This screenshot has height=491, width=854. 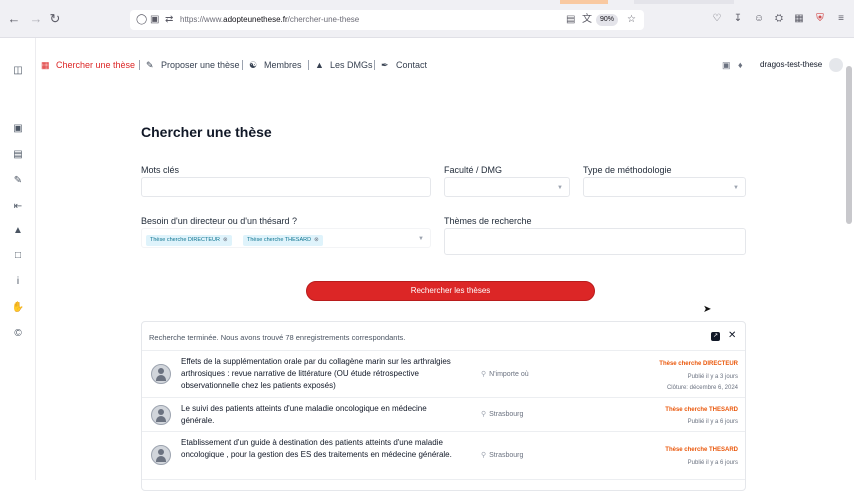 I want to click on reload-icon: ↻, so click(x=55, y=19).